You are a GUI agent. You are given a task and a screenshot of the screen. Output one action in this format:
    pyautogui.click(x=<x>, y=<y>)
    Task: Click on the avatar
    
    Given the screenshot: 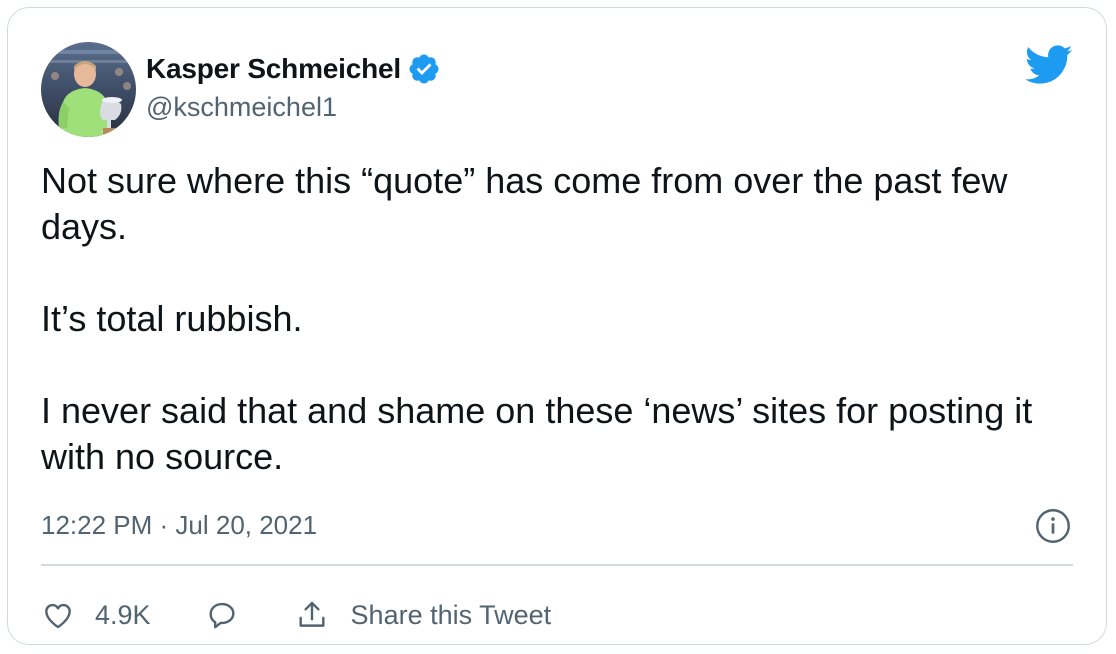 What is the action you would take?
    pyautogui.click(x=88, y=89)
    